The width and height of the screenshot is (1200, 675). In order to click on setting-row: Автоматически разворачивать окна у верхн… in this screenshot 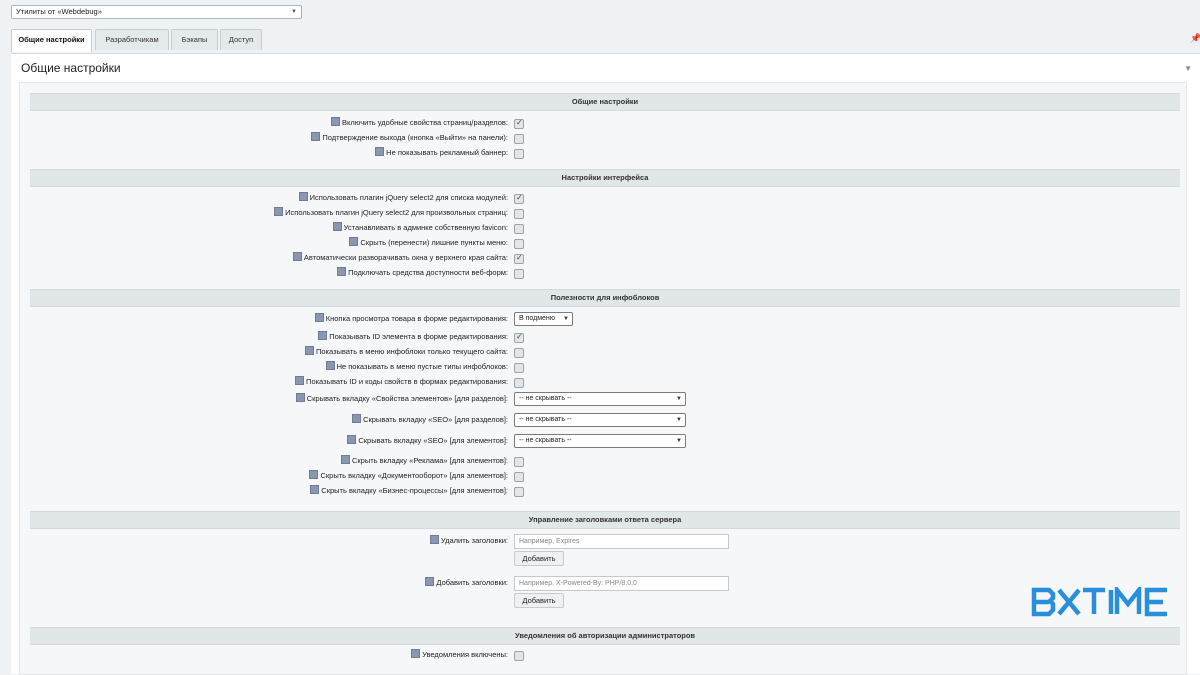, I will do `click(603, 258)`.